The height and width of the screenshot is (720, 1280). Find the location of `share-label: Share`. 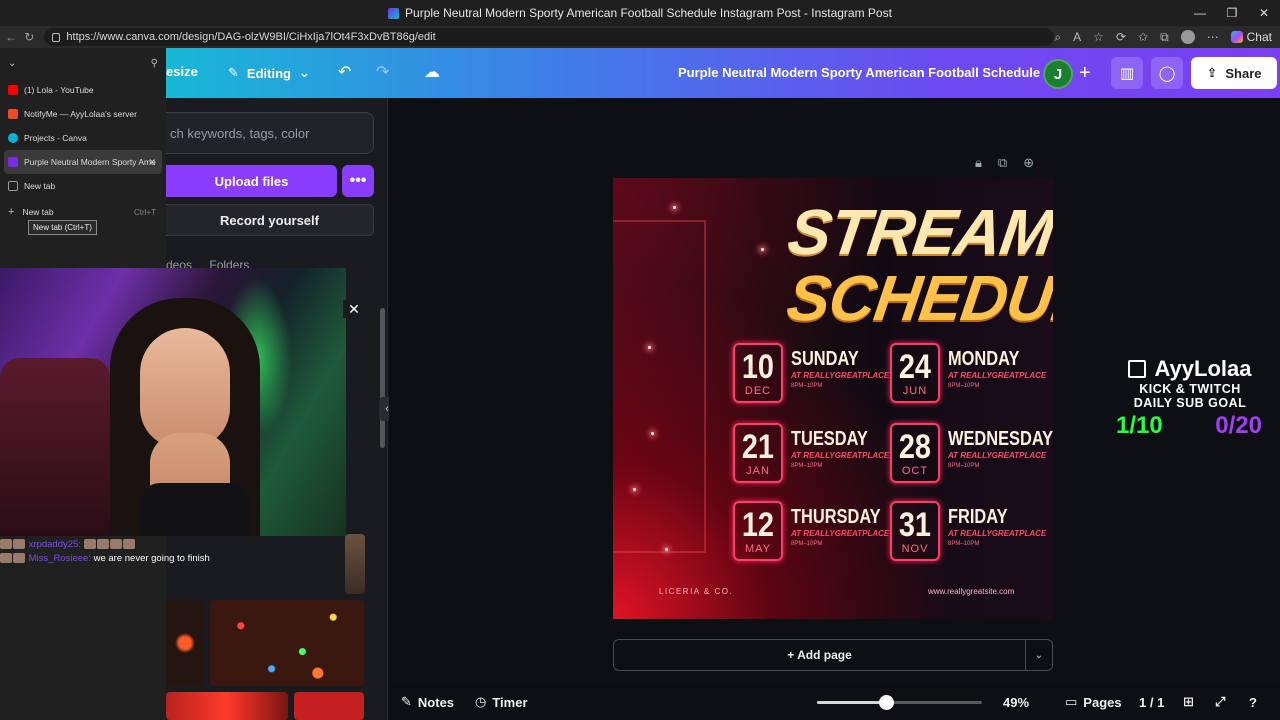

share-label: Share is located at coordinates (1243, 73).